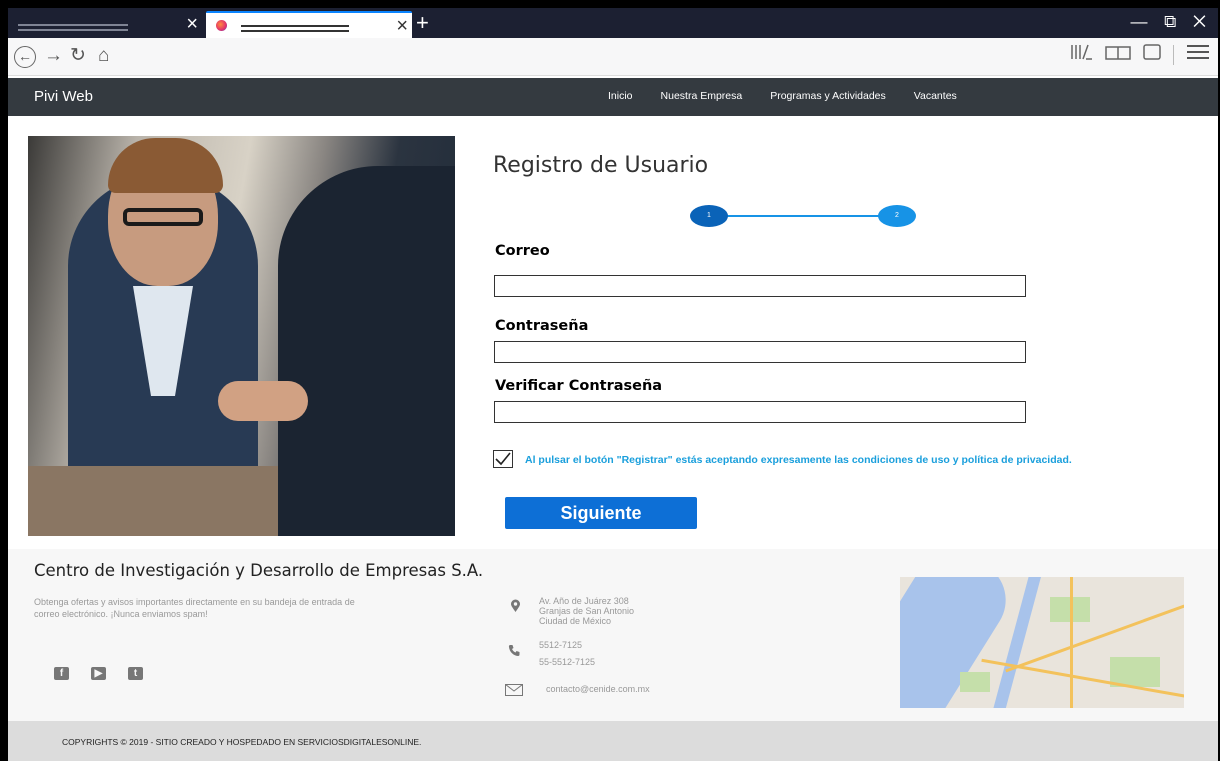 Image resolution: width=1220 pixels, height=761 pixels. Describe the element at coordinates (567, 645) in the screenshot. I see `phone-number: 5512-7125` at that location.